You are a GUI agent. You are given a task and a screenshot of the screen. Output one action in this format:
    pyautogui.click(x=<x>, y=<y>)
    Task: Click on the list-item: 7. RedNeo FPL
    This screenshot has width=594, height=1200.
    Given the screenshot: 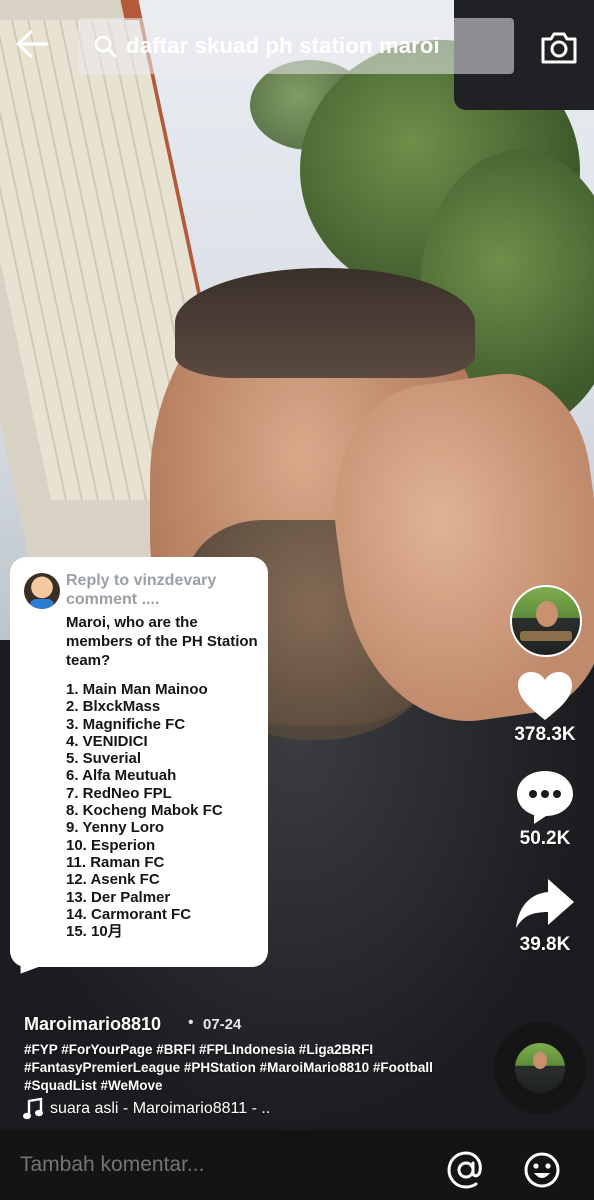 What is the action you would take?
    pyautogui.click(x=119, y=793)
    